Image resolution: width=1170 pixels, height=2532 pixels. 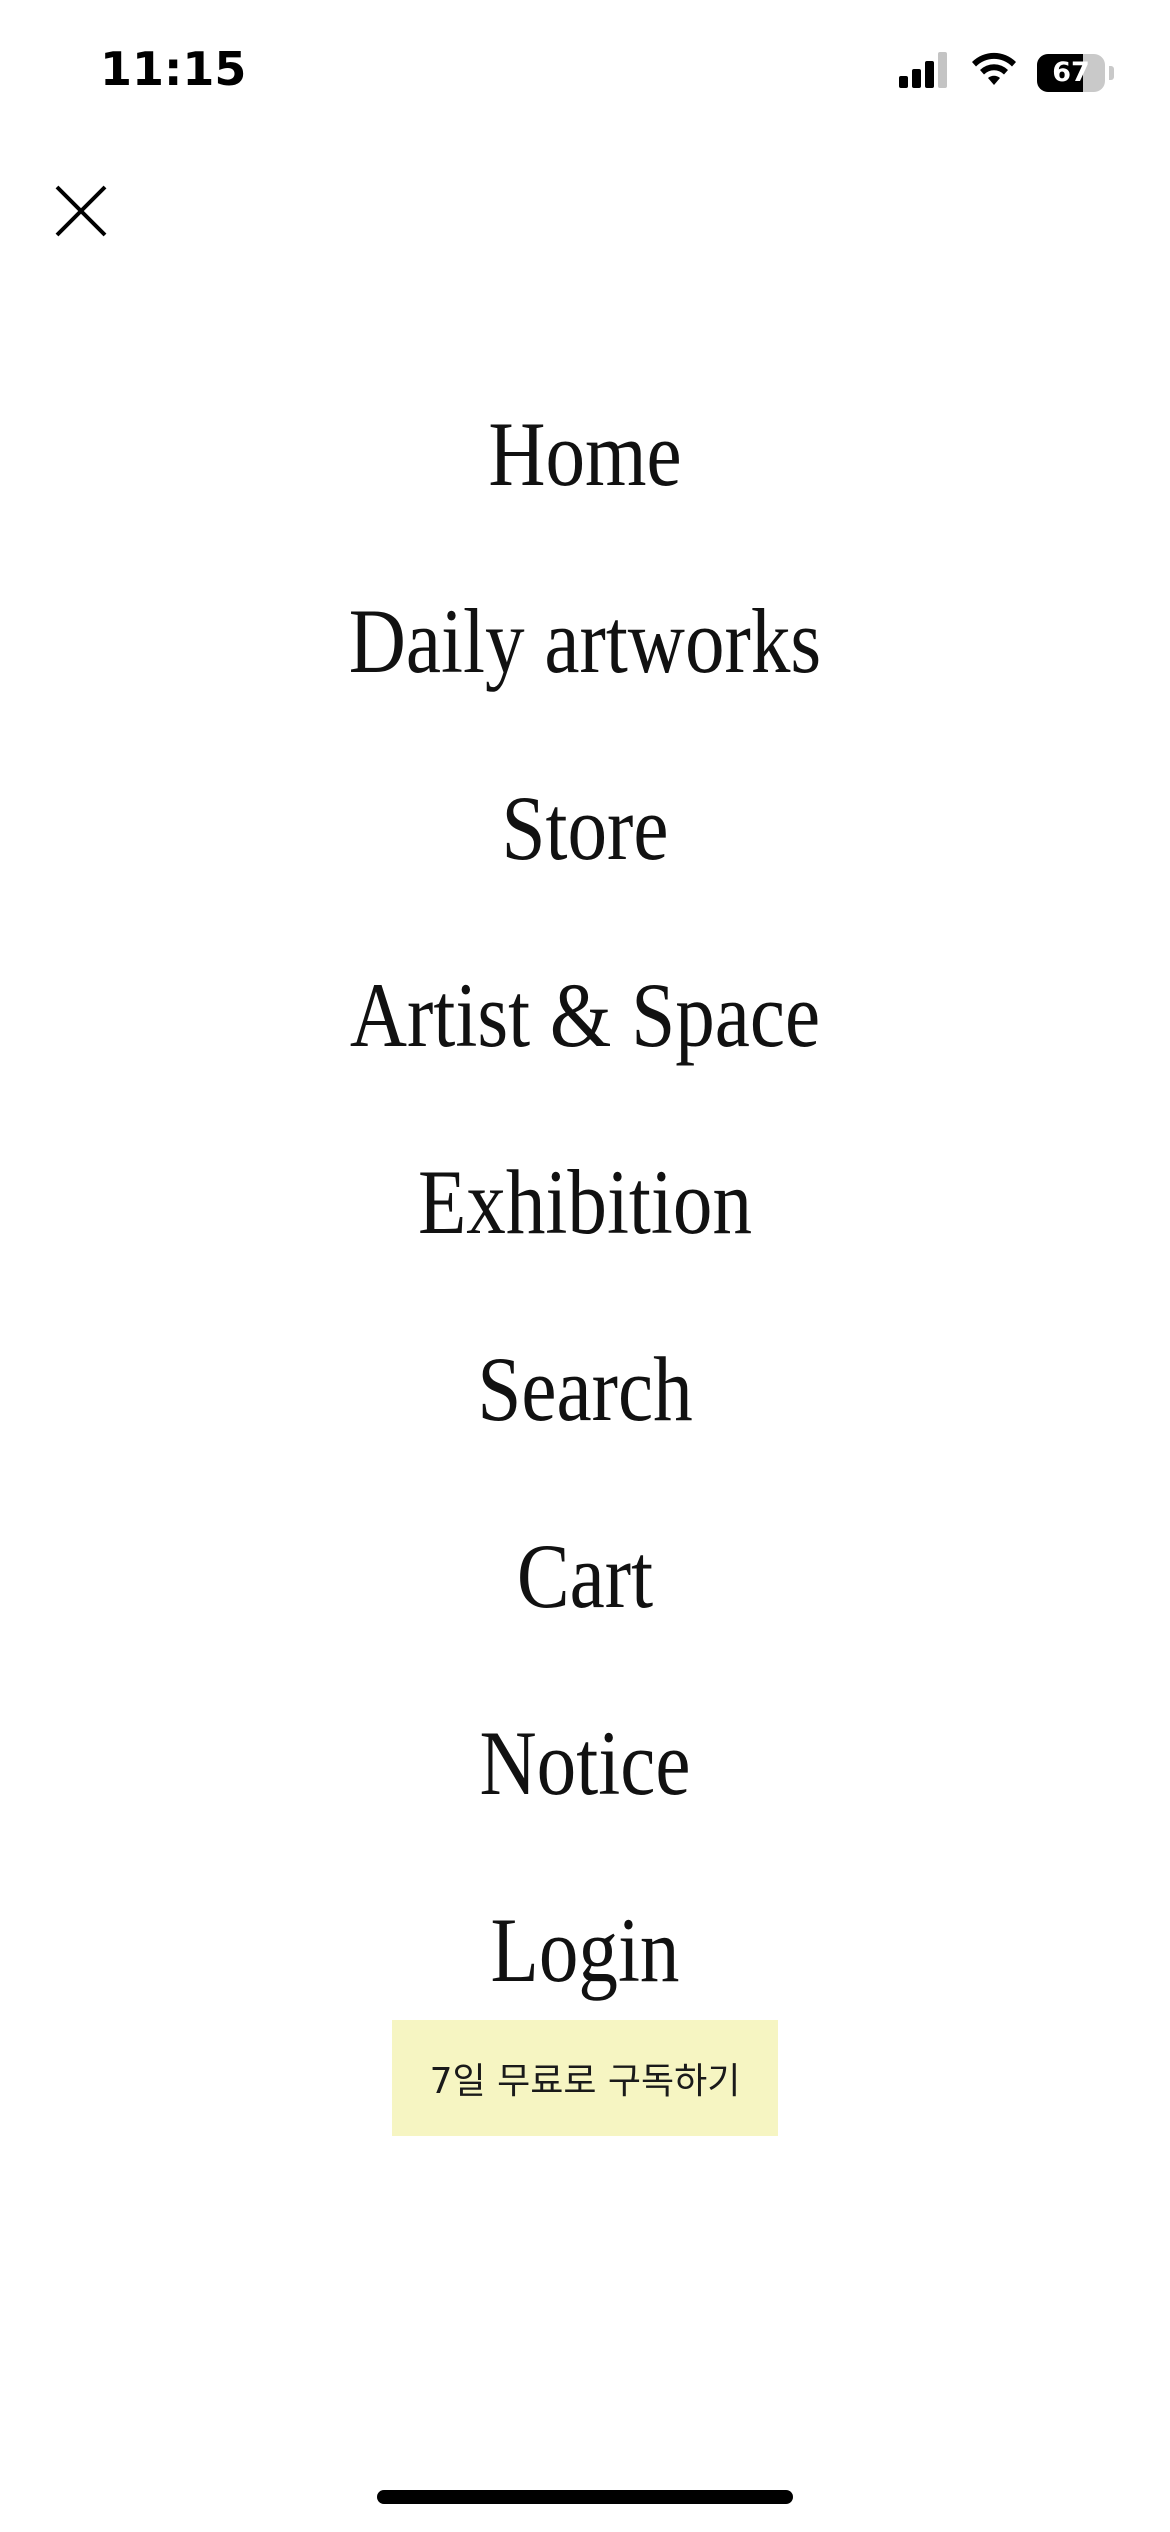 I want to click on menu-item-artist-space: Artist & Space, so click(x=585, y=1014).